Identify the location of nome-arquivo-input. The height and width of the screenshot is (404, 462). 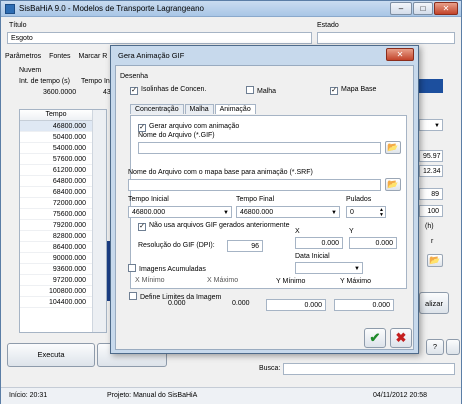
(259, 148).